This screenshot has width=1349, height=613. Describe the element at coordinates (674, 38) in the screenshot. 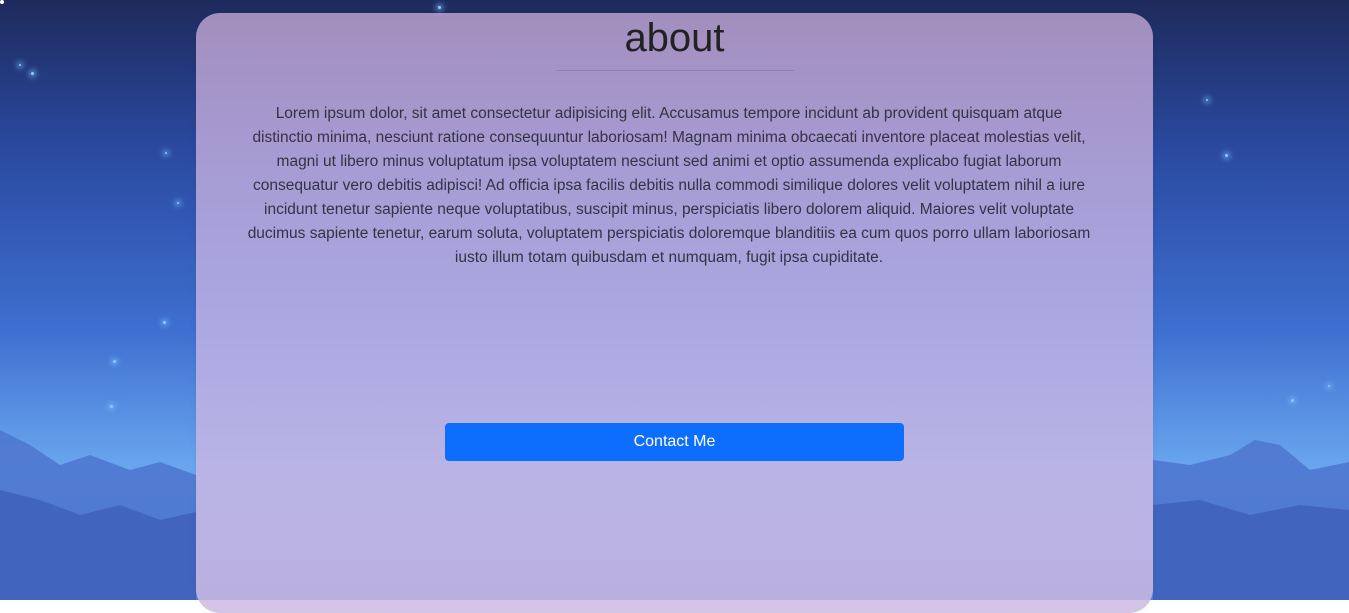

I see `page-title: about` at that location.